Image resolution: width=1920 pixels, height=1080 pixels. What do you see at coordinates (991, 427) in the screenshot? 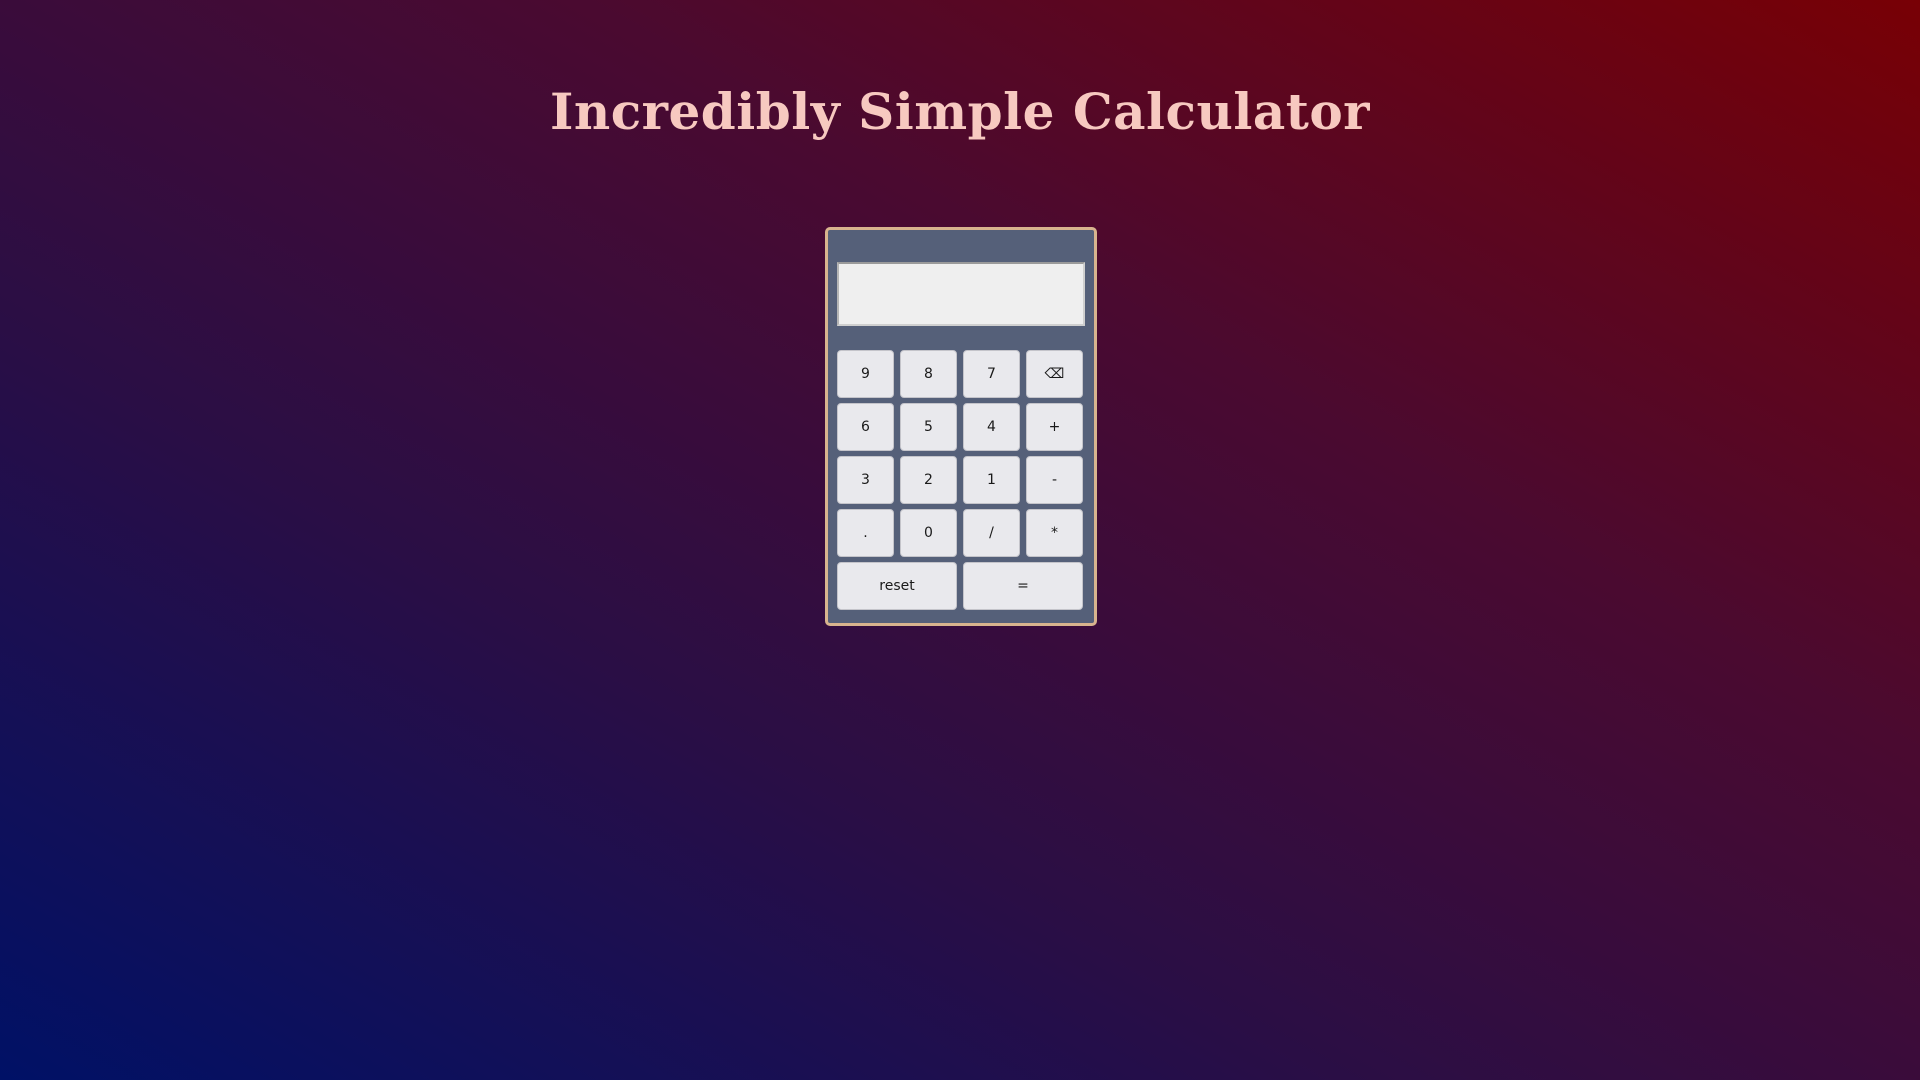
I see `key-4-button: 4` at bounding box center [991, 427].